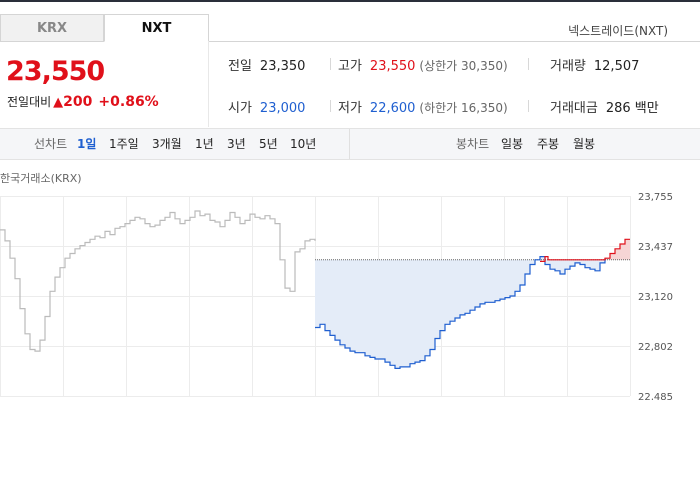  What do you see at coordinates (473, 144) in the screenshot?
I see `candle-chart-label: 봉차트` at bounding box center [473, 144].